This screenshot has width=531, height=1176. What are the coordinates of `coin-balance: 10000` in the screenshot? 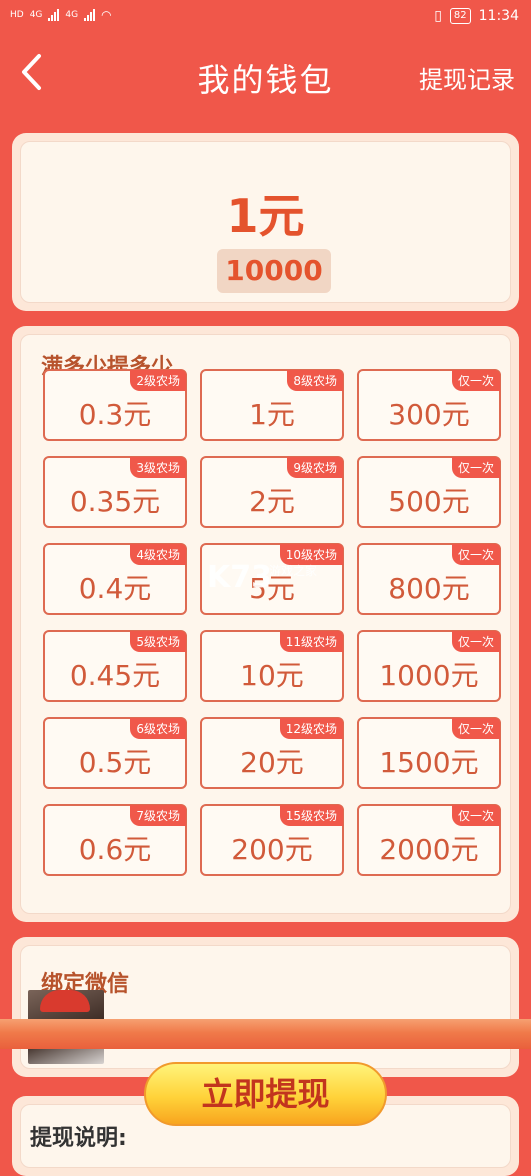 It's located at (274, 271).